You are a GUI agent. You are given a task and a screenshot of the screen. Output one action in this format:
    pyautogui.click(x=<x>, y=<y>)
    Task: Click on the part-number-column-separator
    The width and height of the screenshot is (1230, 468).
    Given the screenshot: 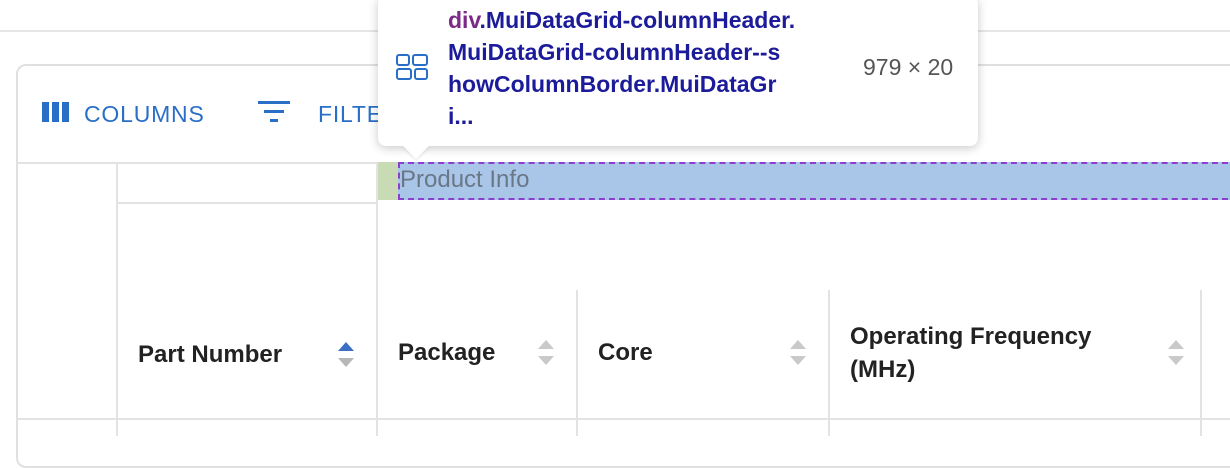 What is the action you would take?
    pyautogui.click(x=377, y=299)
    